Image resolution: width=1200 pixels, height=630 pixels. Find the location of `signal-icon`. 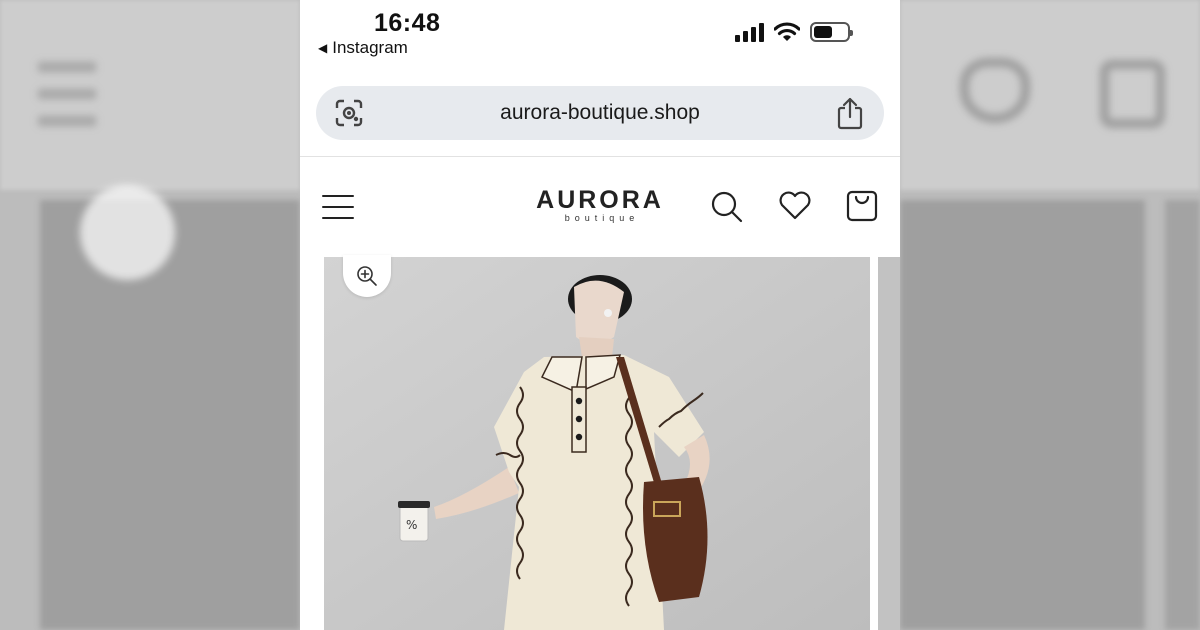

signal-icon is located at coordinates (749, 32).